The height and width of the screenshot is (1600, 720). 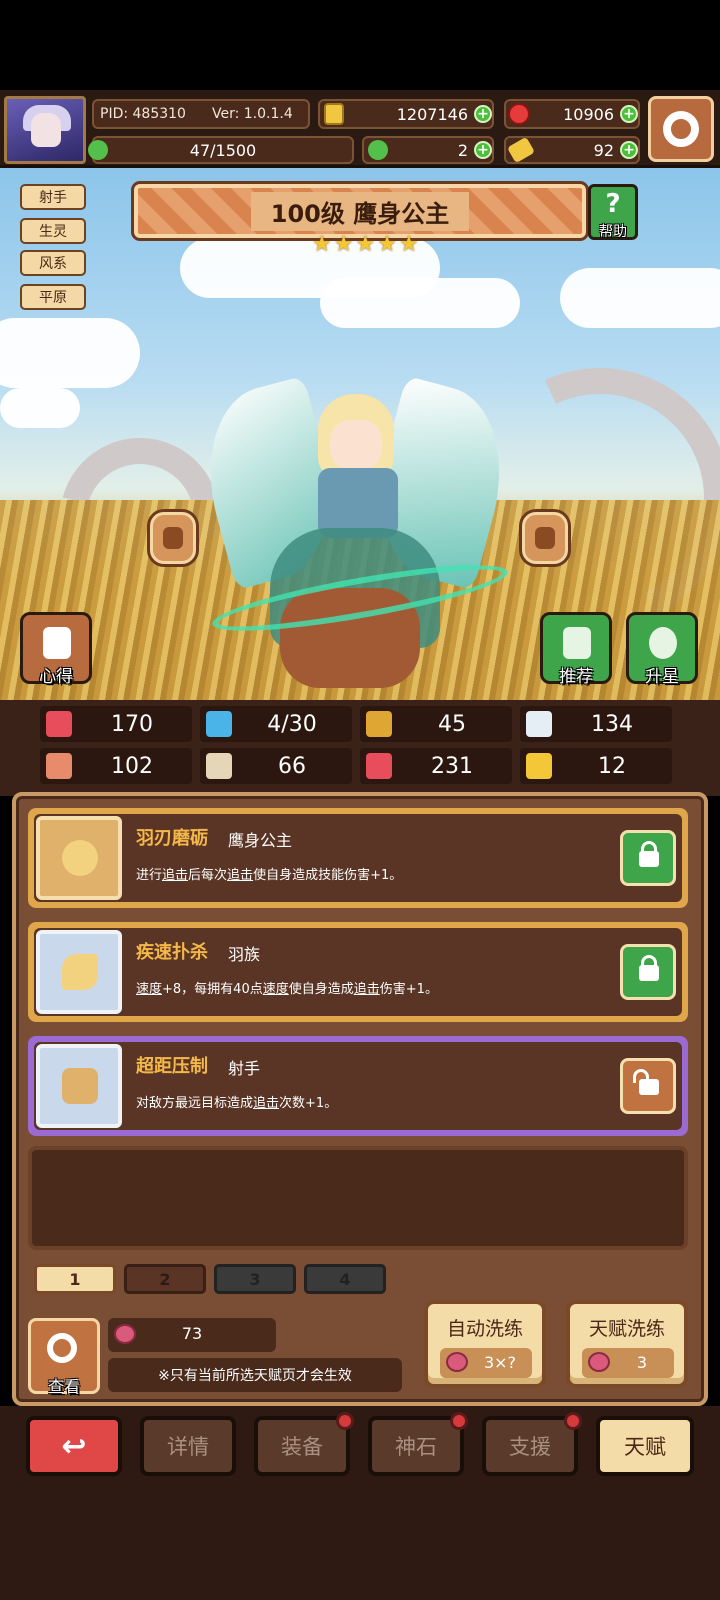 I want to click on book-icon, so click(x=219, y=766).